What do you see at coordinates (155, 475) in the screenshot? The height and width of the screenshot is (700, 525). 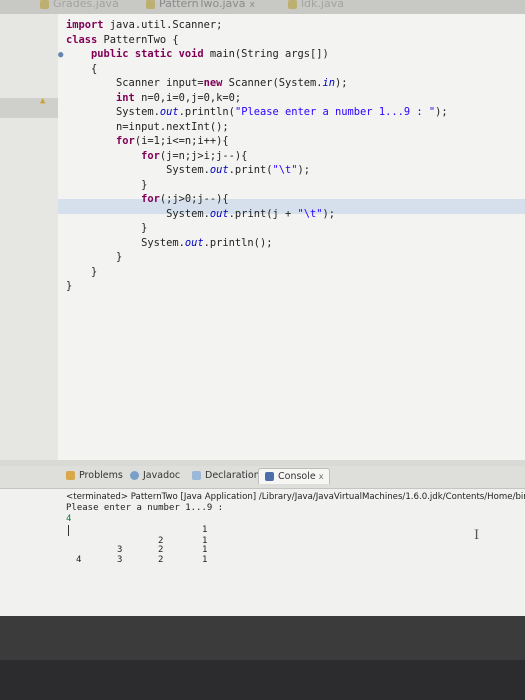 I see `tab-javadoc: Javadoc` at bounding box center [155, 475].